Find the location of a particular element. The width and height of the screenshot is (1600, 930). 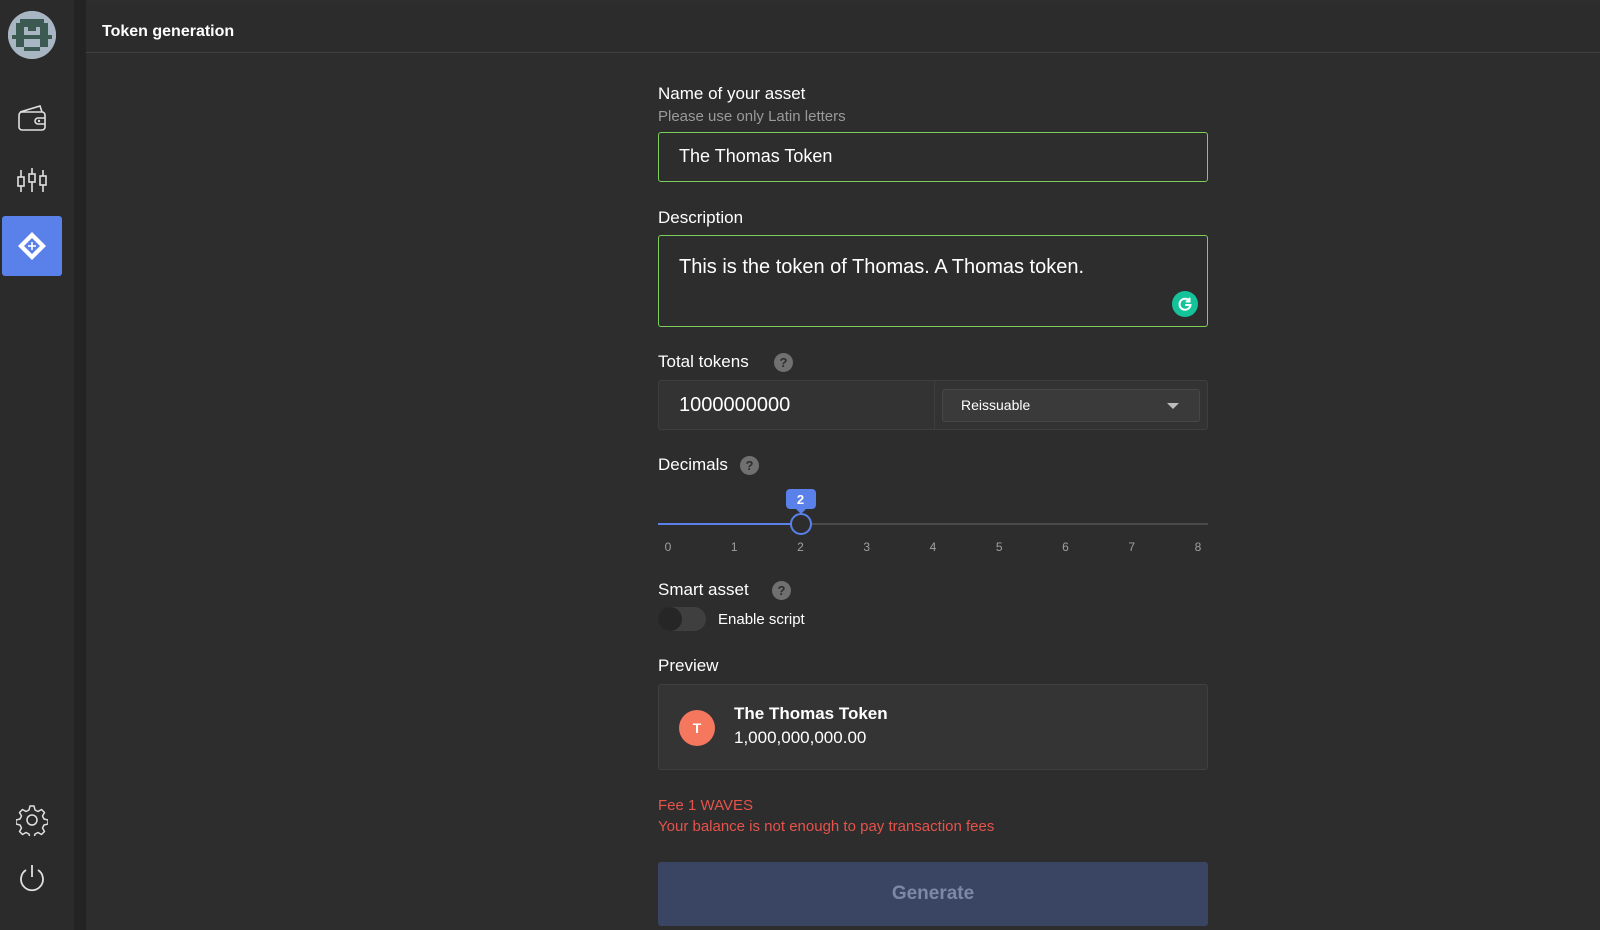

total-tokens-row: 1000000000 Reissuable is located at coordinates (933, 405).